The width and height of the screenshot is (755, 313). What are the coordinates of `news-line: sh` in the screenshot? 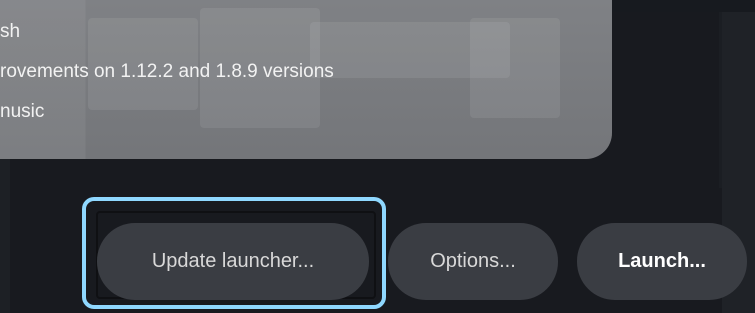 It's located at (10, 31).